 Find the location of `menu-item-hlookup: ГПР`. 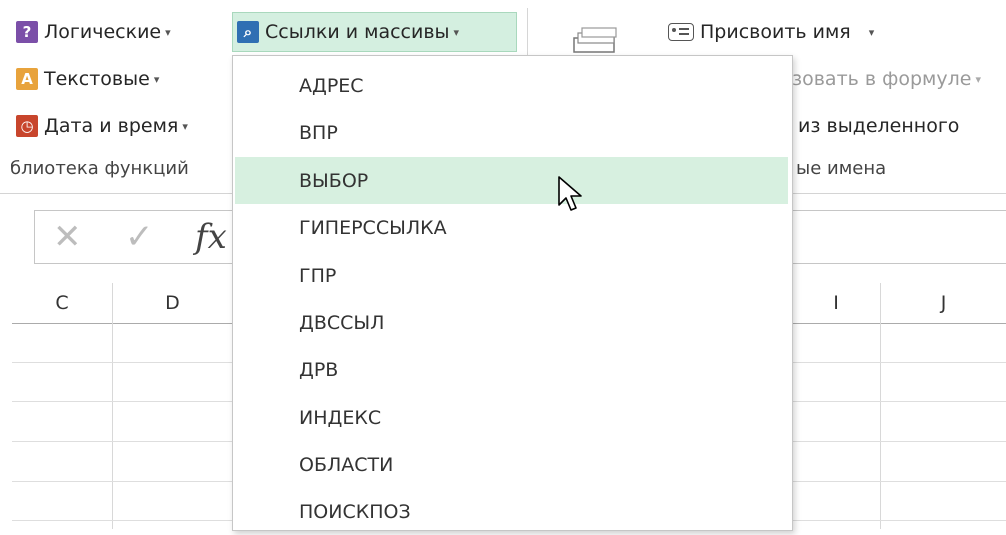

menu-item-hlookup: ГПР is located at coordinates (511, 275).